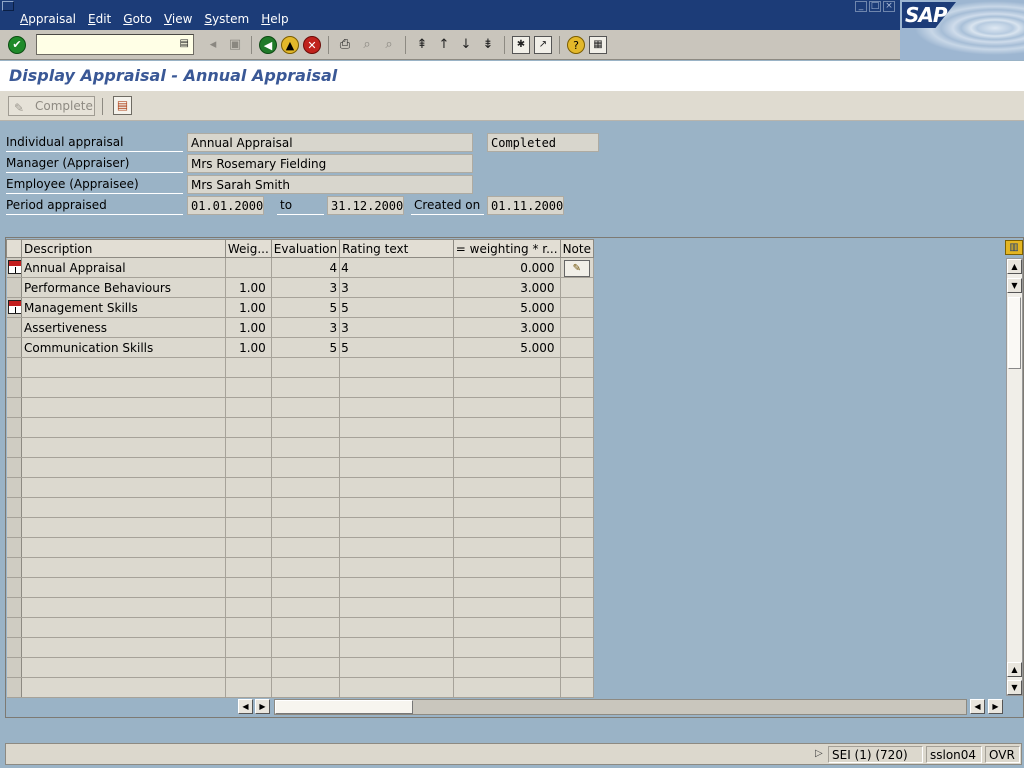 The width and height of the screenshot is (1024, 768). I want to click on save-icon: ▣, so click(235, 45).